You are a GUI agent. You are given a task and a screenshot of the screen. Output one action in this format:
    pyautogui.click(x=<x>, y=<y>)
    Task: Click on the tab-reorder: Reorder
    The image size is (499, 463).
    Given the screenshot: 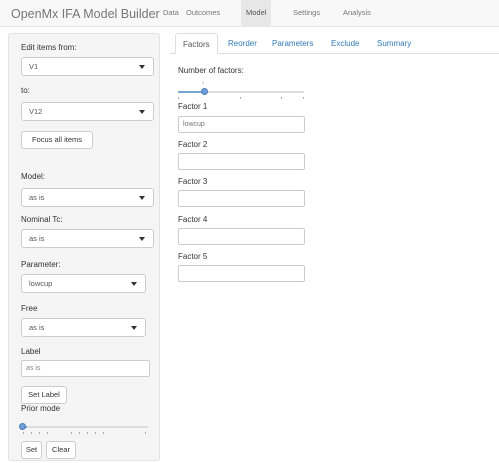 What is the action you would take?
    pyautogui.click(x=242, y=43)
    